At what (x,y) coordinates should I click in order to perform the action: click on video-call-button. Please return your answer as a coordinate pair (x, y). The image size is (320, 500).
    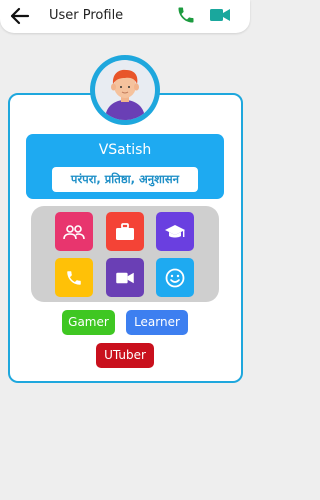
    Looking at the image, I should click on (125, 277).